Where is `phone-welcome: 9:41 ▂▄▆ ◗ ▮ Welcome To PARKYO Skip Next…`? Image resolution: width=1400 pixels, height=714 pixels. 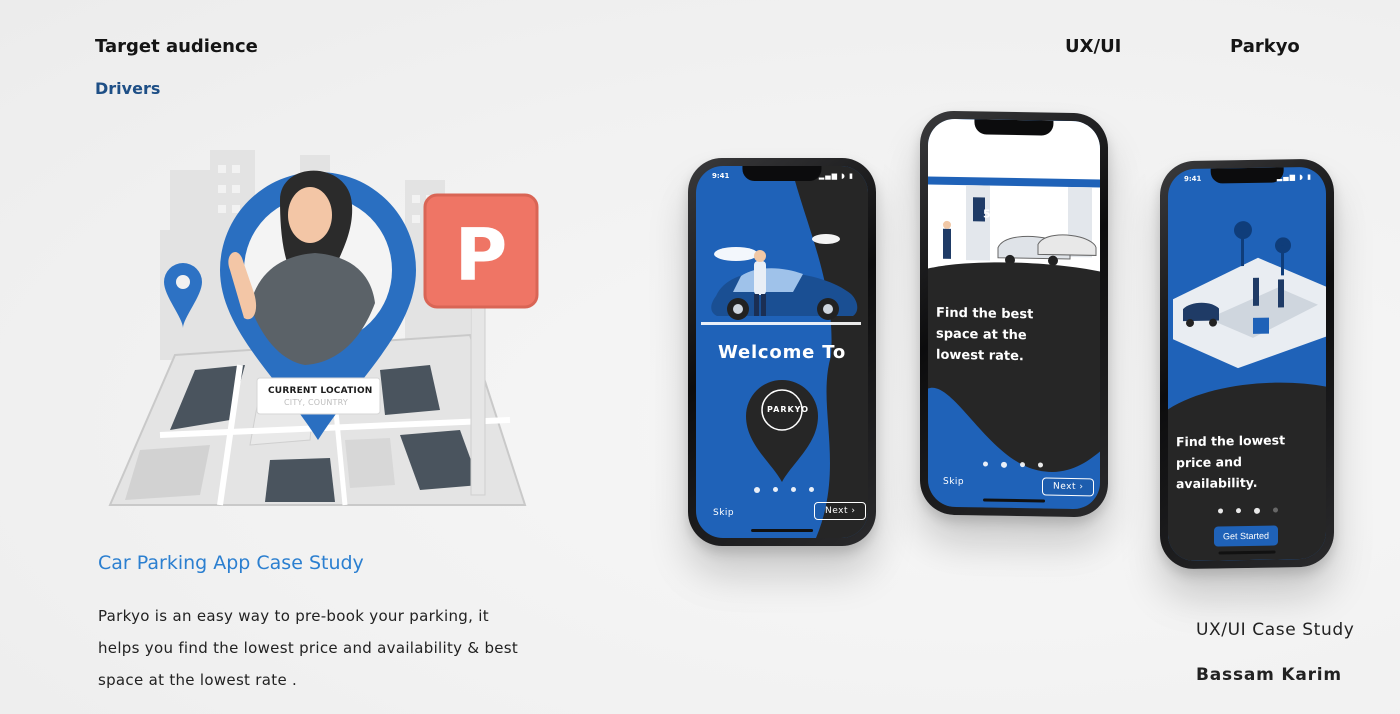 phone-welcome: 9:41 ▂▄▆ ◗ ▮ Welcome To PARKYO Skip Next… is located at coordinates (782, 352).